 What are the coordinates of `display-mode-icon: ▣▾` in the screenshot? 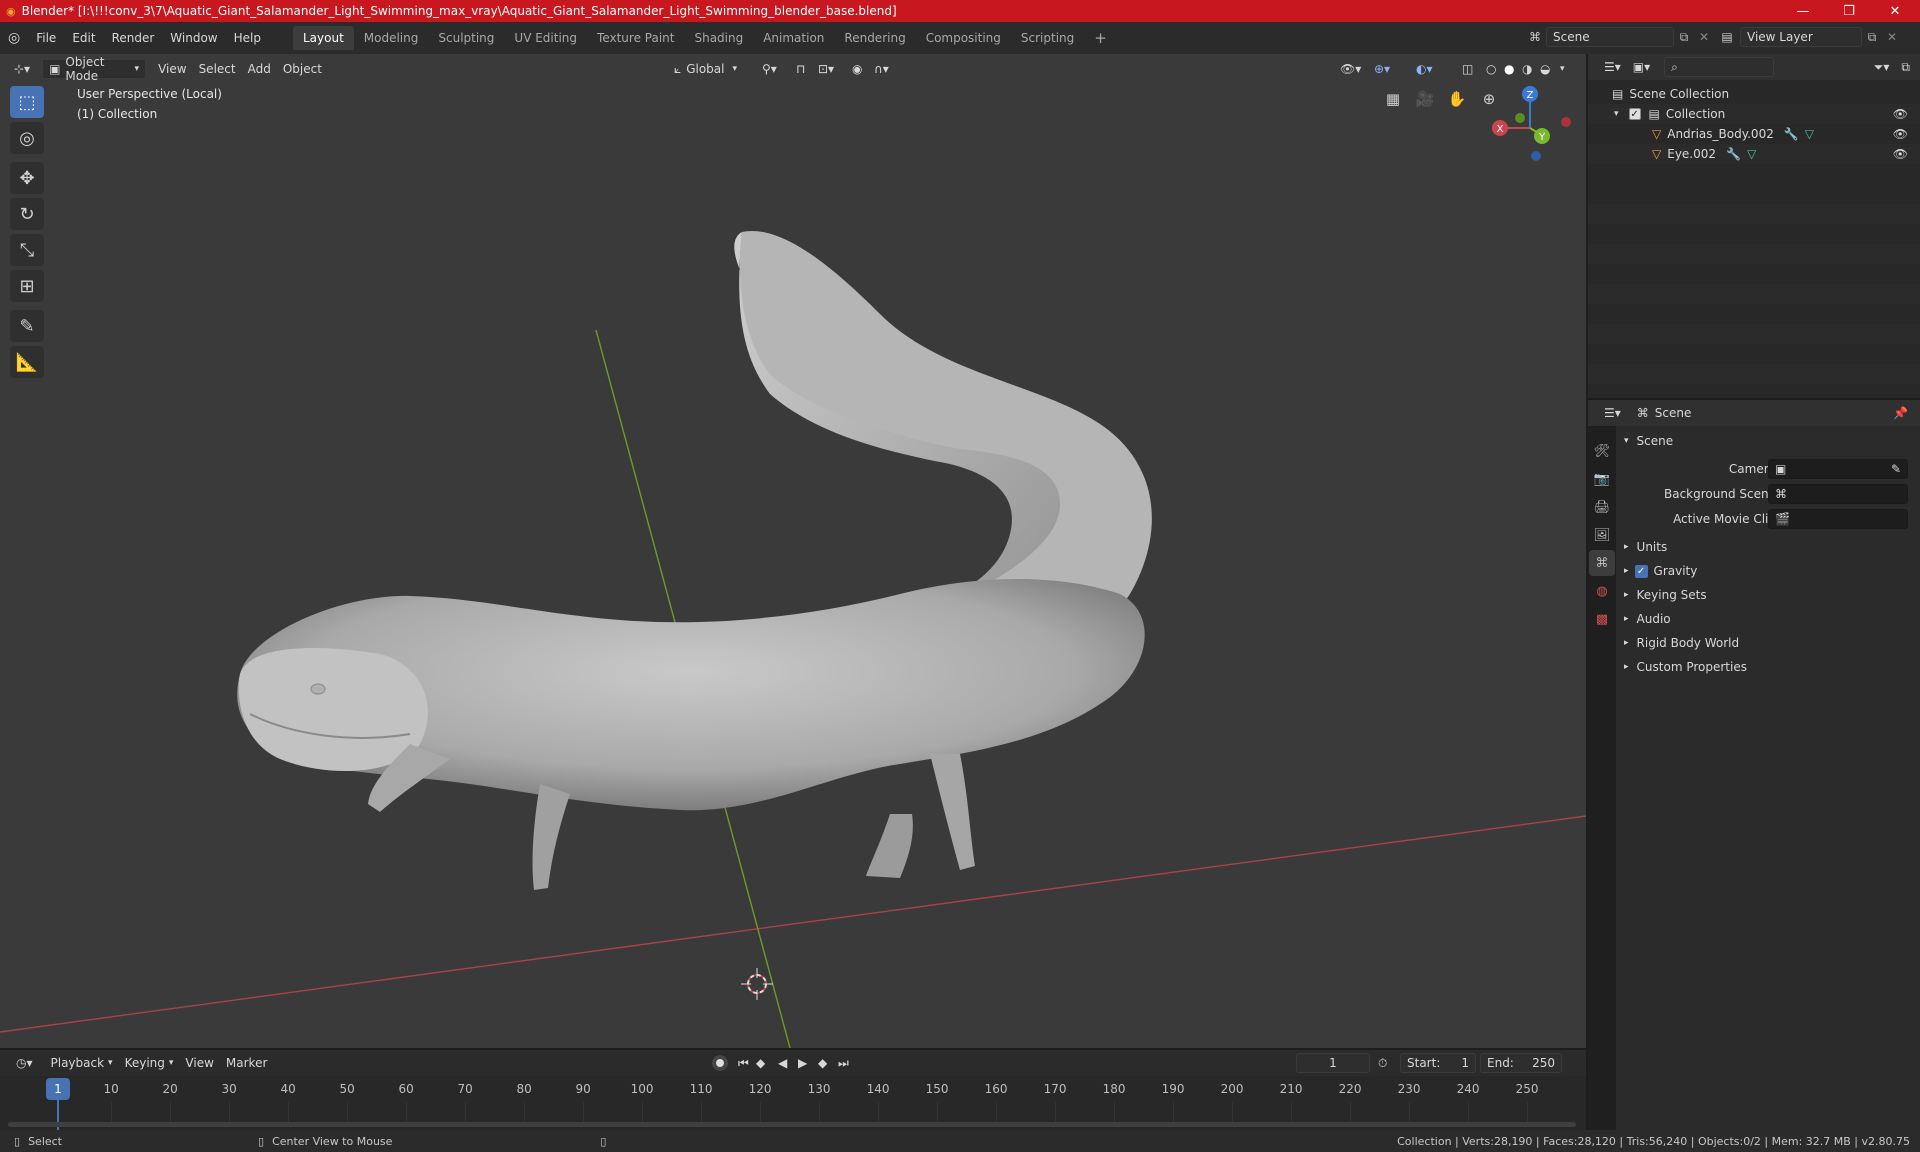 It's located at (1641, 67).